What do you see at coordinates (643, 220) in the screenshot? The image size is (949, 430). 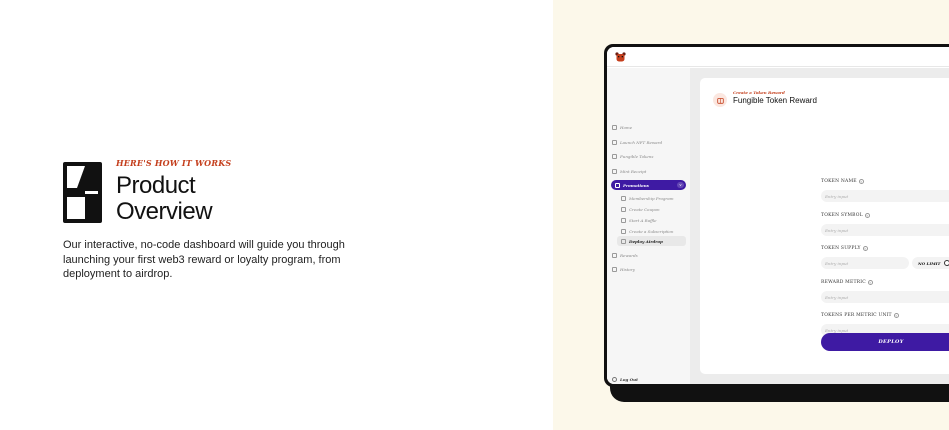 I see `sidebar-item-label: Start A Raffle` at bounding box center [643, 220].